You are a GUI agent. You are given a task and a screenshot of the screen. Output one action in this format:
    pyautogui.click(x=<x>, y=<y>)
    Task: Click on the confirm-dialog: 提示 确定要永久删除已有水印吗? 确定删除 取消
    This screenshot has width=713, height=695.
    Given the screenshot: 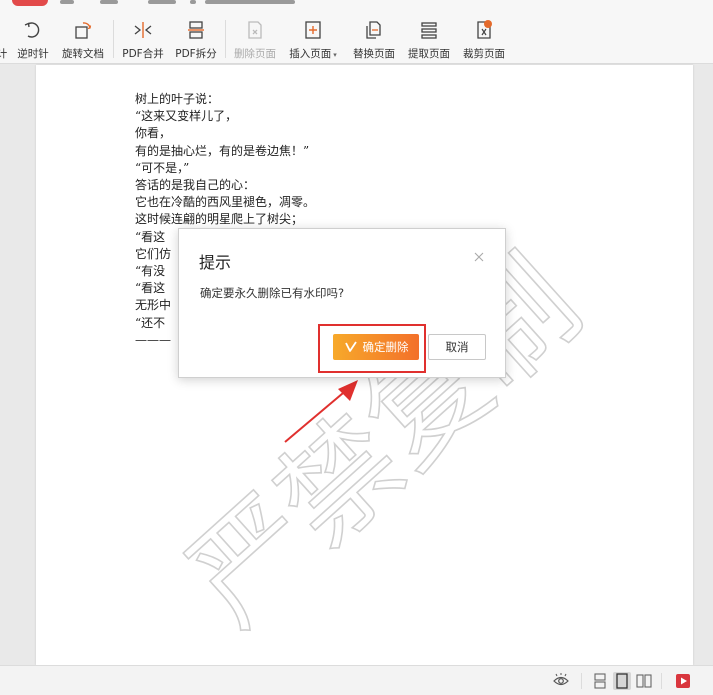 What is the action you would take?
    pyautogui.click(x=342, y=303)
    